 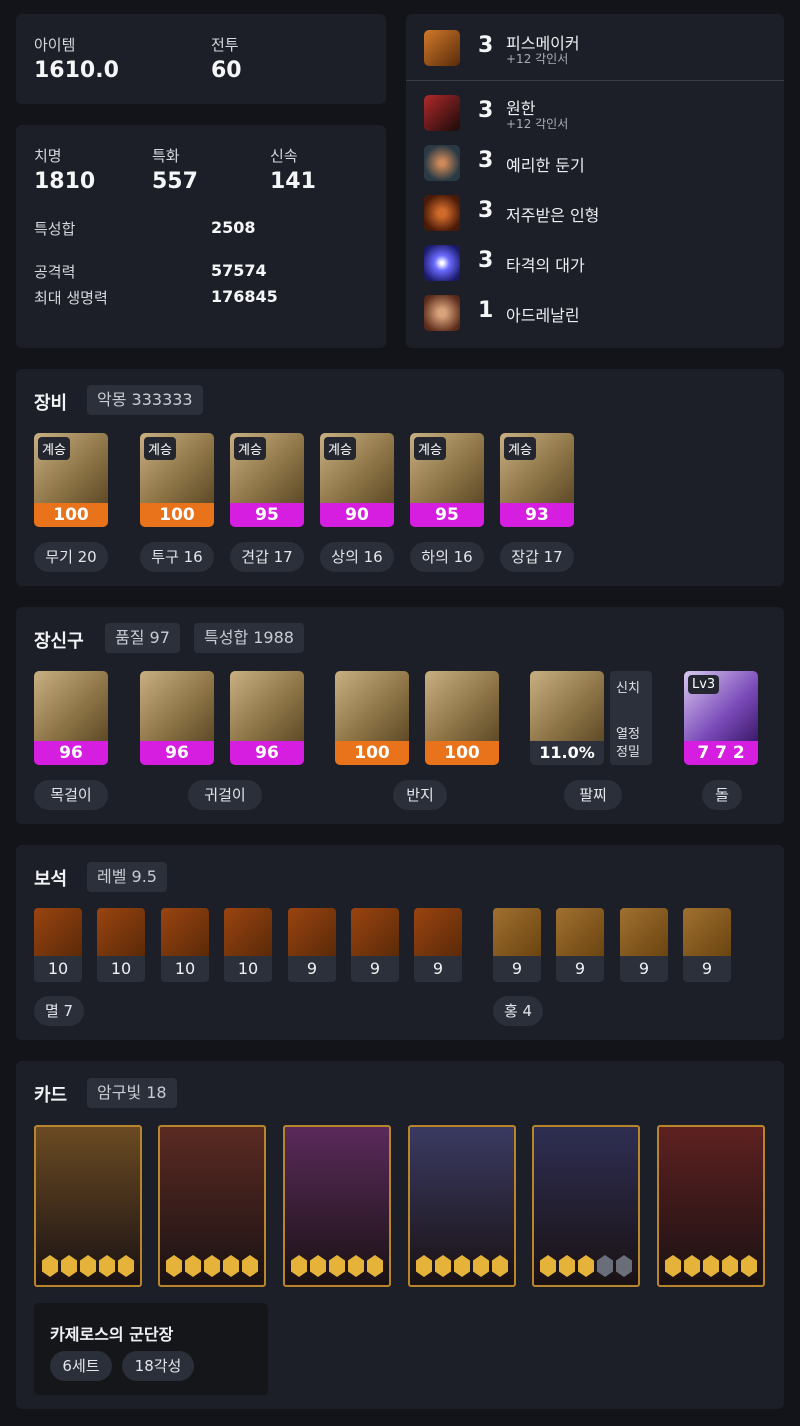 What do you see at coordinates (604, 213) in the screenshot?
I see `engraving-item: 3 저주받은 인형` at bounding box center [604, 213].